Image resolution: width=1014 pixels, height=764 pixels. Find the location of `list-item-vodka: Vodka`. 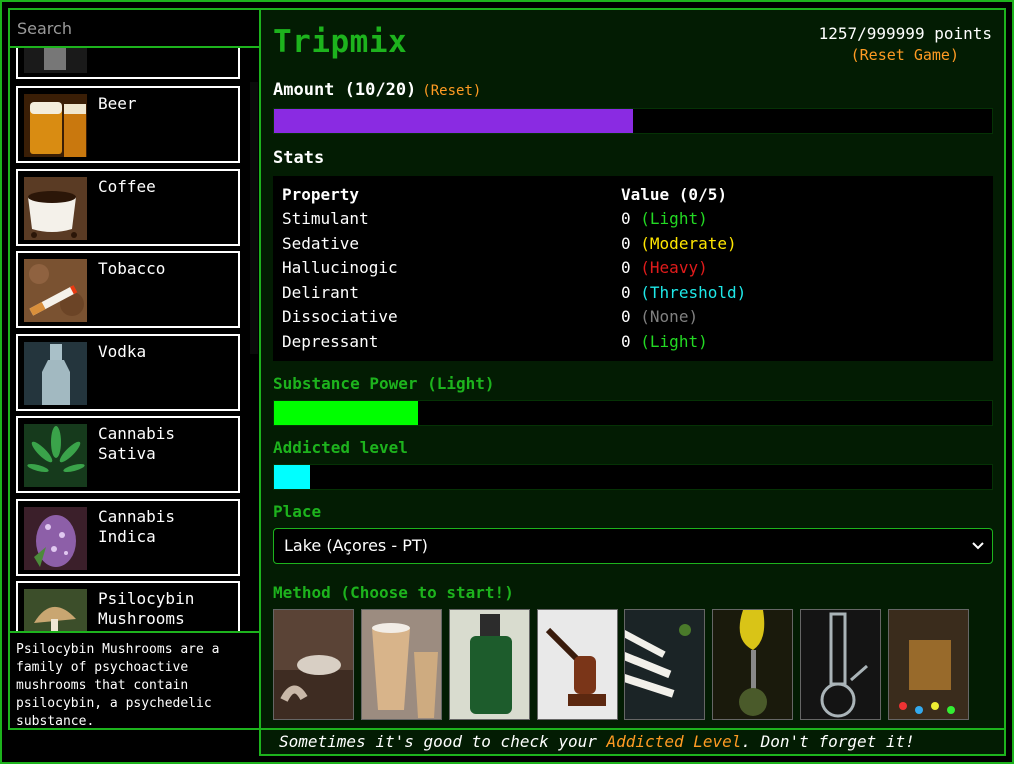

list-item-vodka: Vodka is located at coordinates (128, 372).